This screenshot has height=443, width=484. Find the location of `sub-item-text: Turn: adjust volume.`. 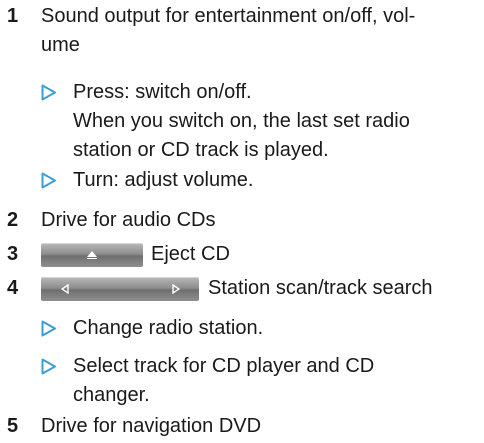

sub-item-text: Turn: adjust volume. is located at coordinates (273, 180).